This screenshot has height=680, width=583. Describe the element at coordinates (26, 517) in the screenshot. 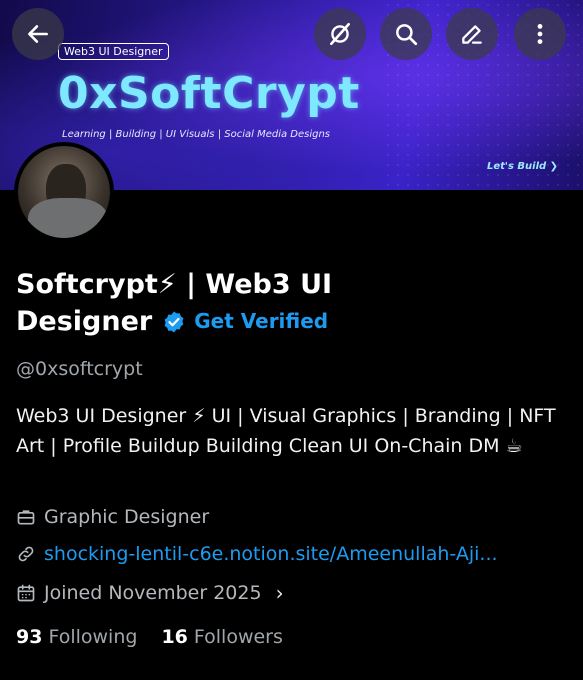

I see `briefcase-icon` at that location.